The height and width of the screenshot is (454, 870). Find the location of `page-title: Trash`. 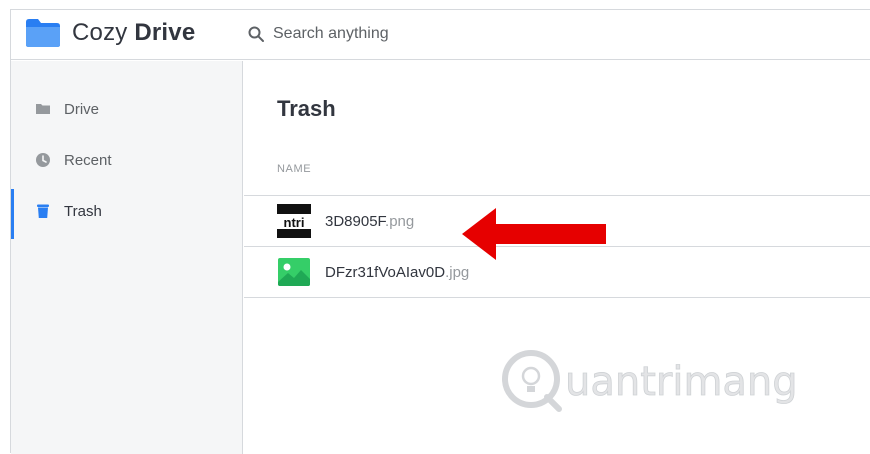

page-title: Trash is located at coordinates (306, 108).